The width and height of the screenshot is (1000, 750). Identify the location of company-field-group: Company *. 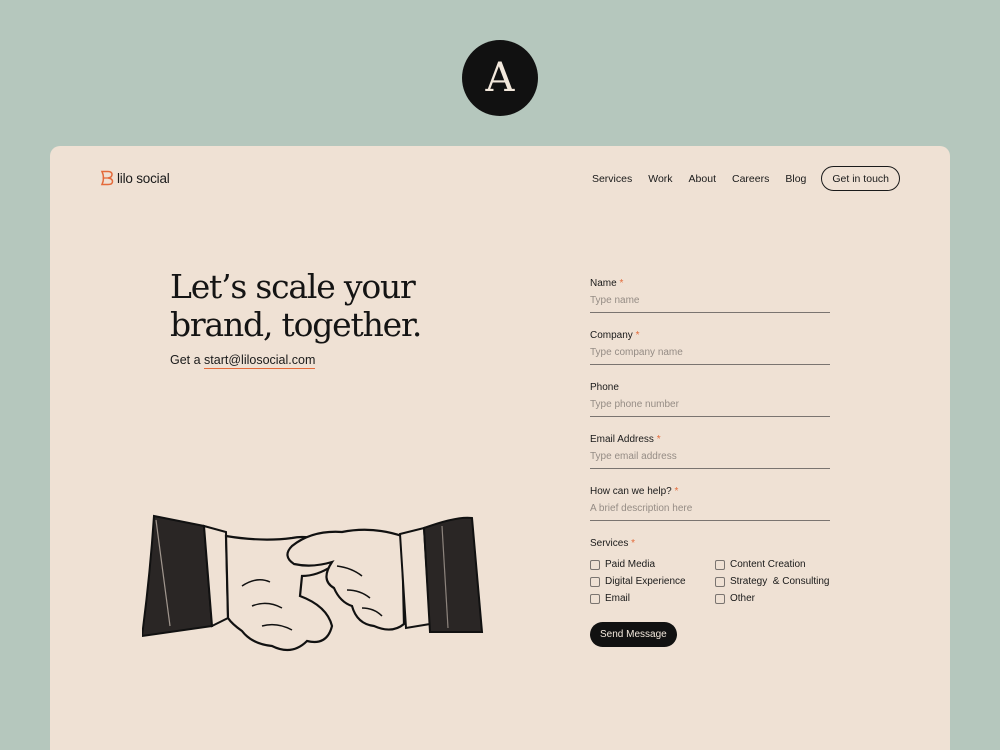
(710, 347).